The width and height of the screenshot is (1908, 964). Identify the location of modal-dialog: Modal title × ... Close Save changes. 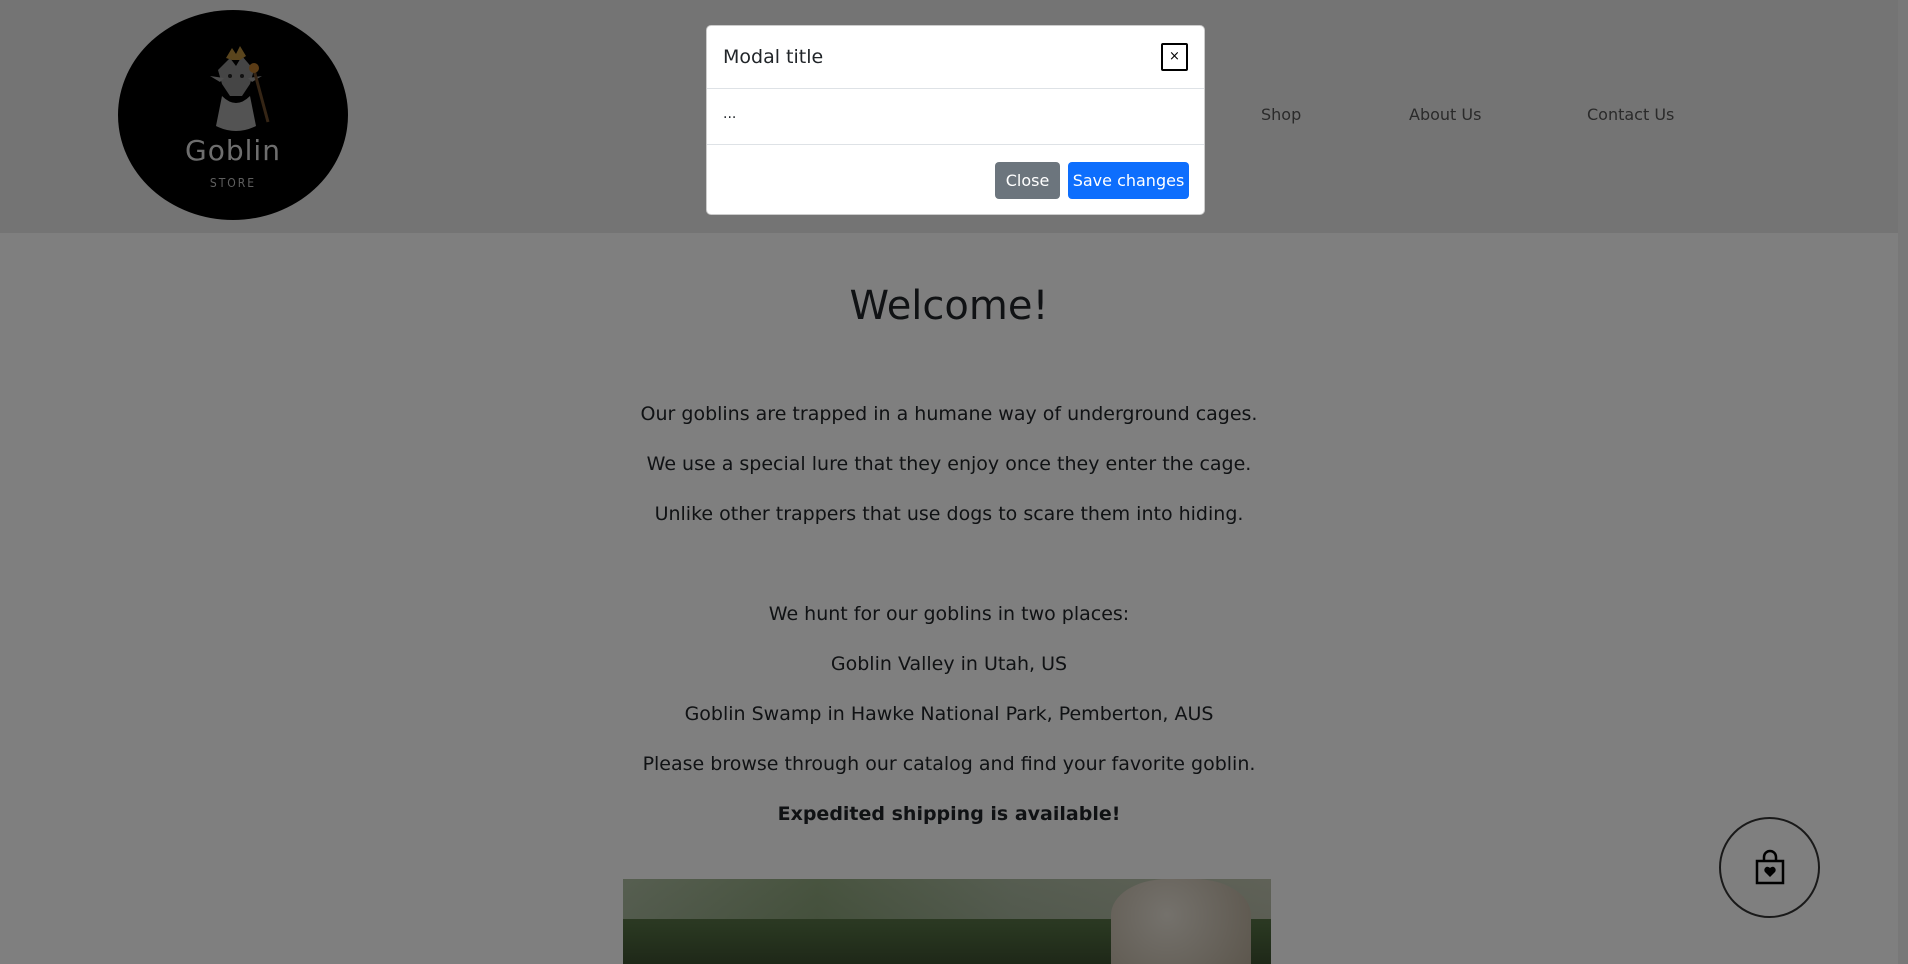
(955, 120).